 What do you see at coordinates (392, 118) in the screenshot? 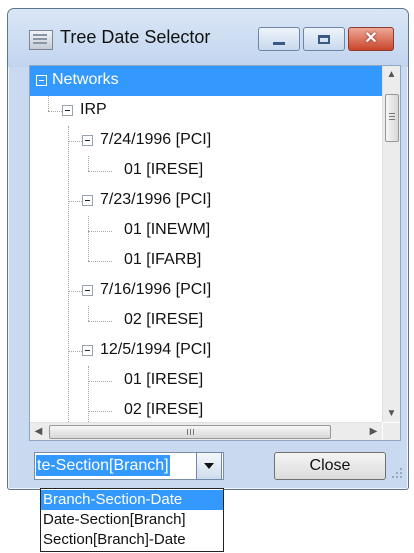
I see `vertical-scroll-thumb` at bounding box center [392, 118].